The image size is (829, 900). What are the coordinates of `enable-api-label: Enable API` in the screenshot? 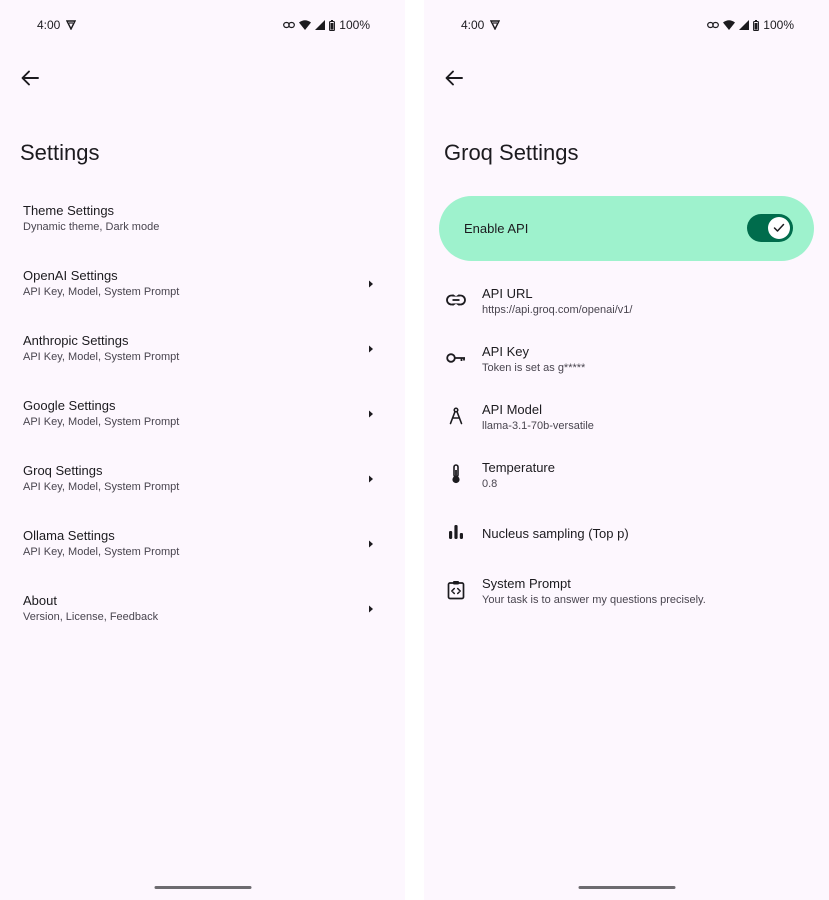 It's located at (496, 228).